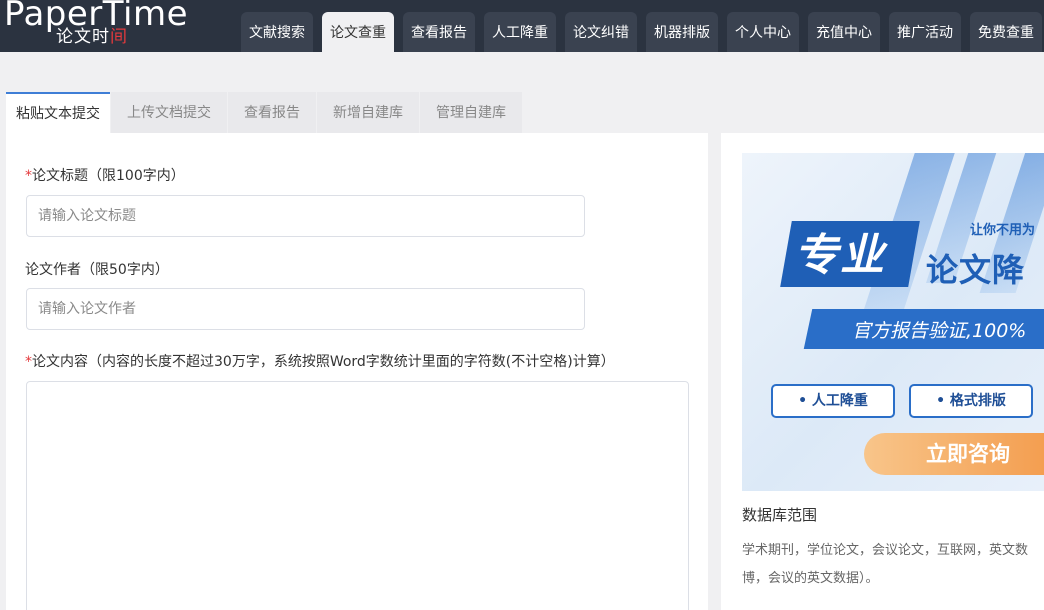  Describe the element at coordinates (520, 32) in the screenshot. I see `nav-tab-manual-rewrite: 人工降重` at that location.